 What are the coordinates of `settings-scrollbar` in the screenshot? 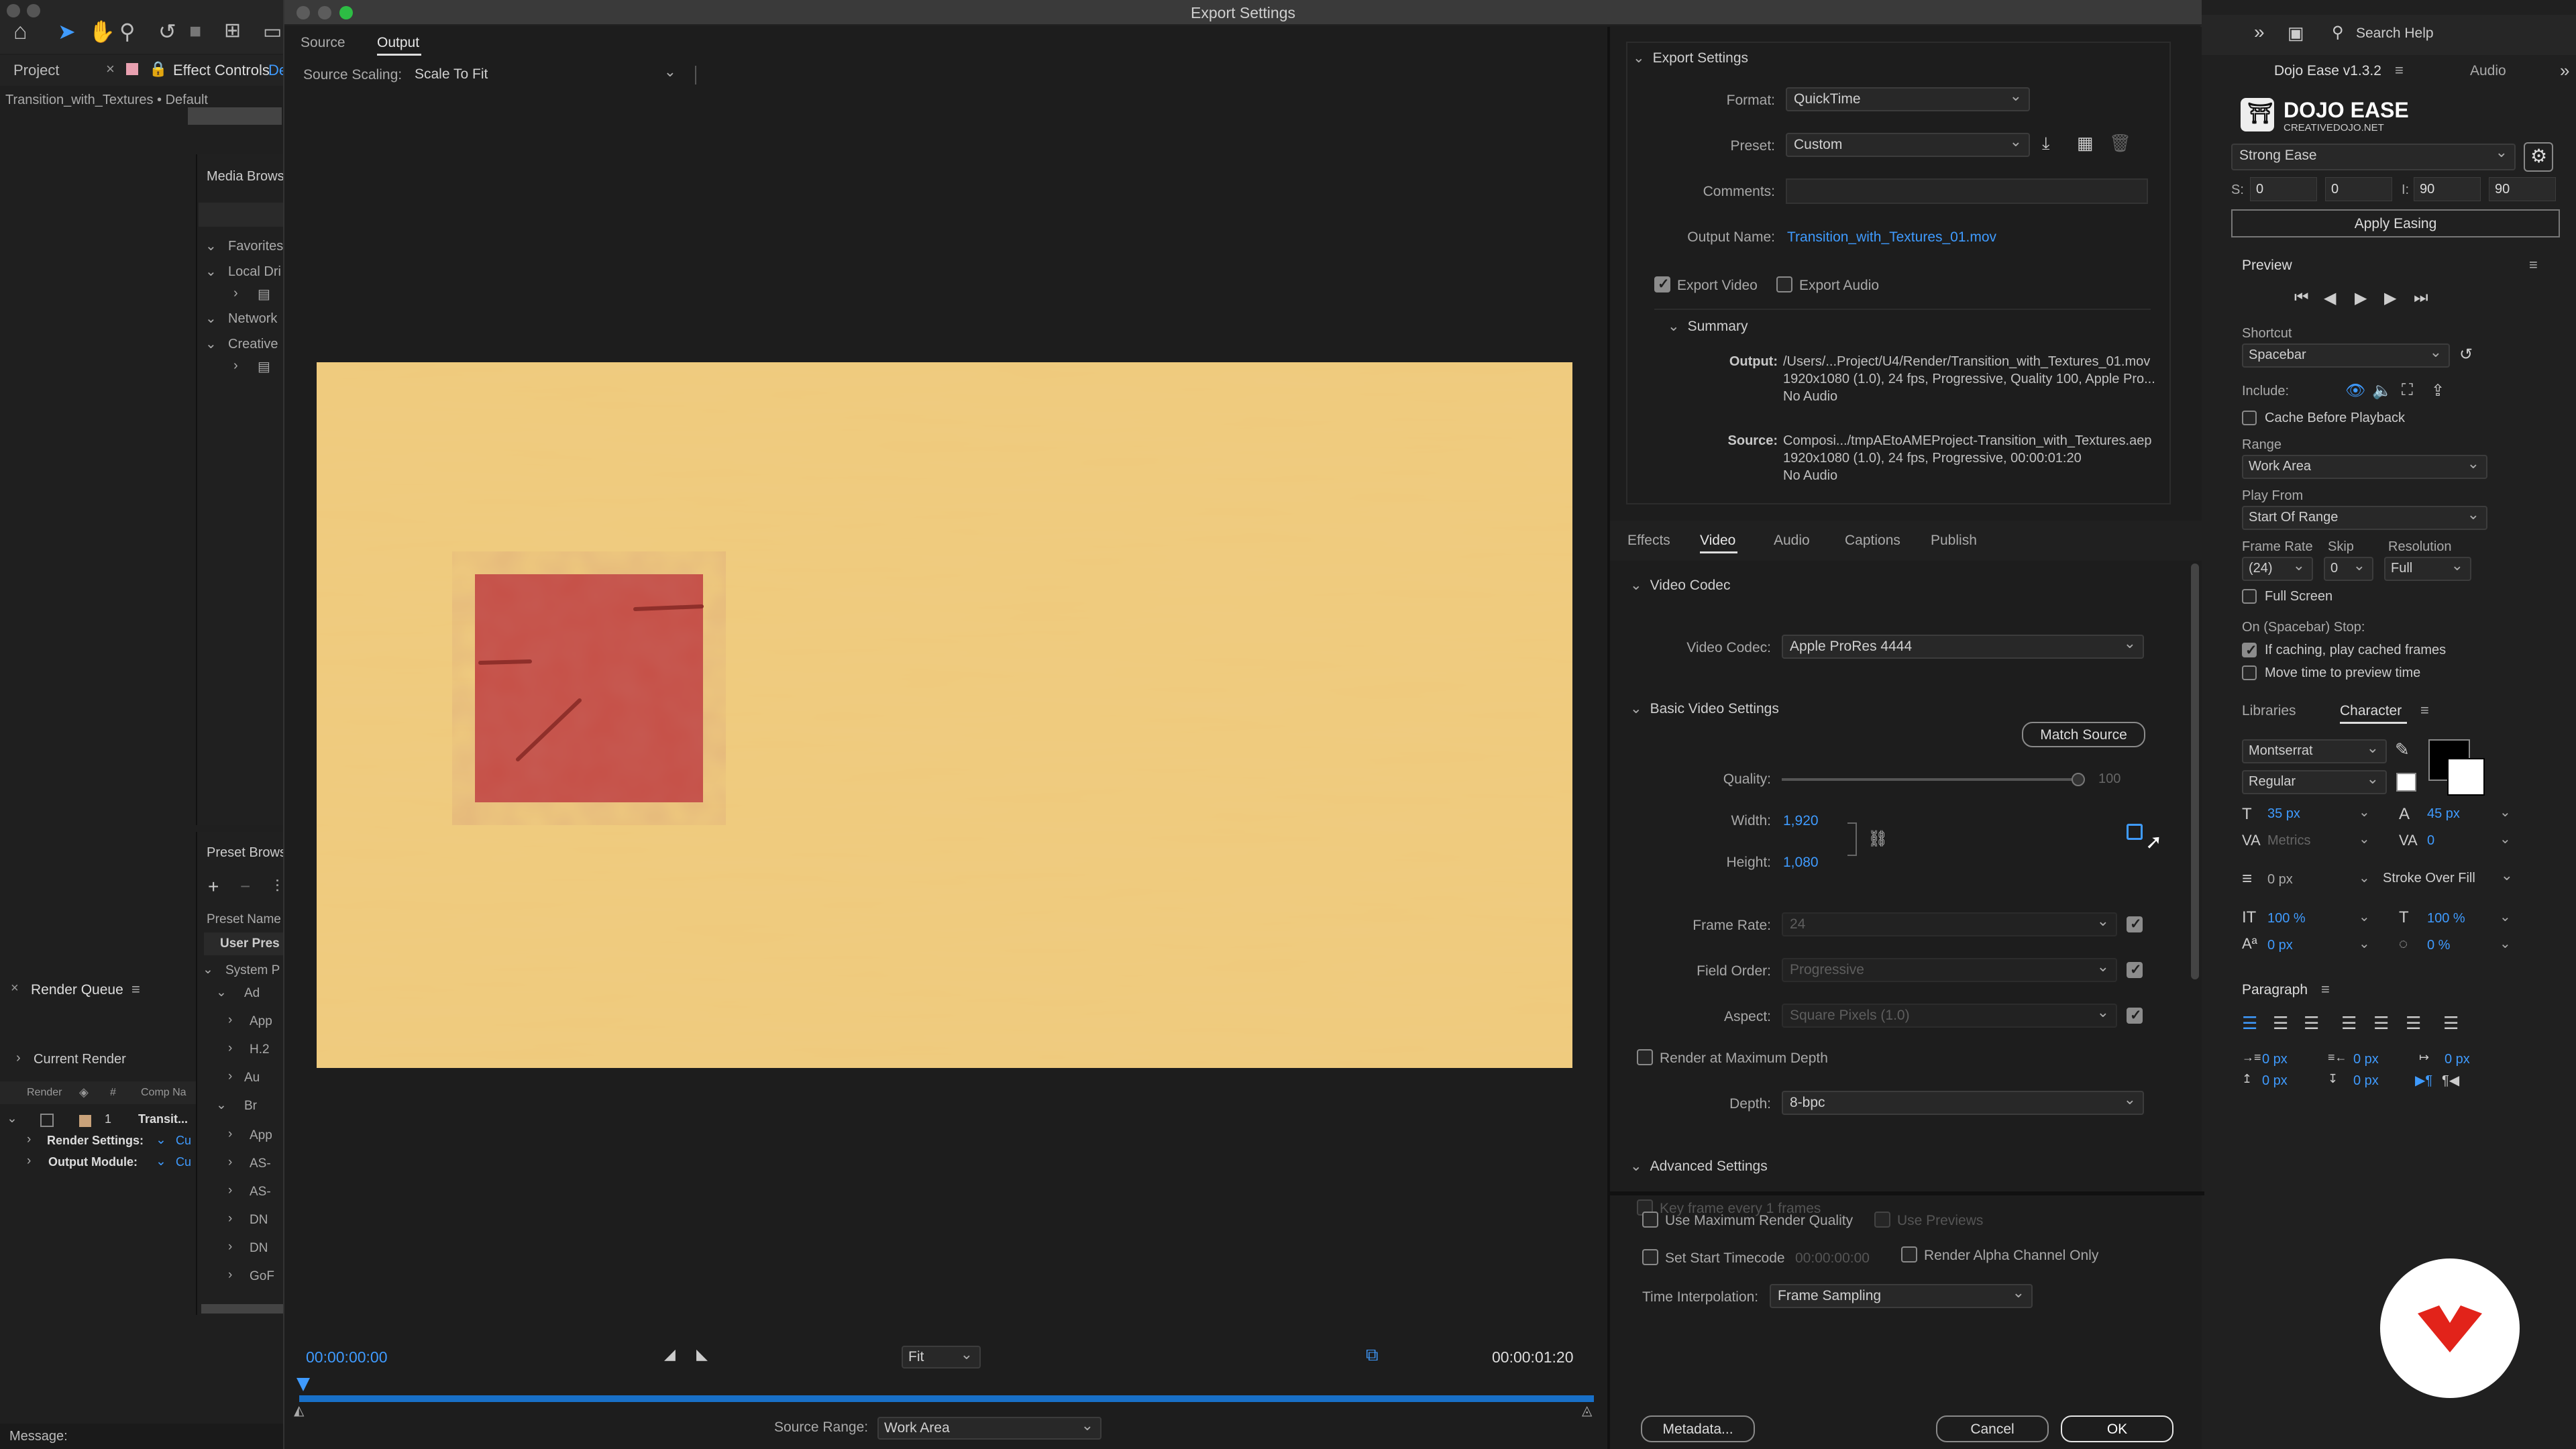 It's located at (2195, 771).